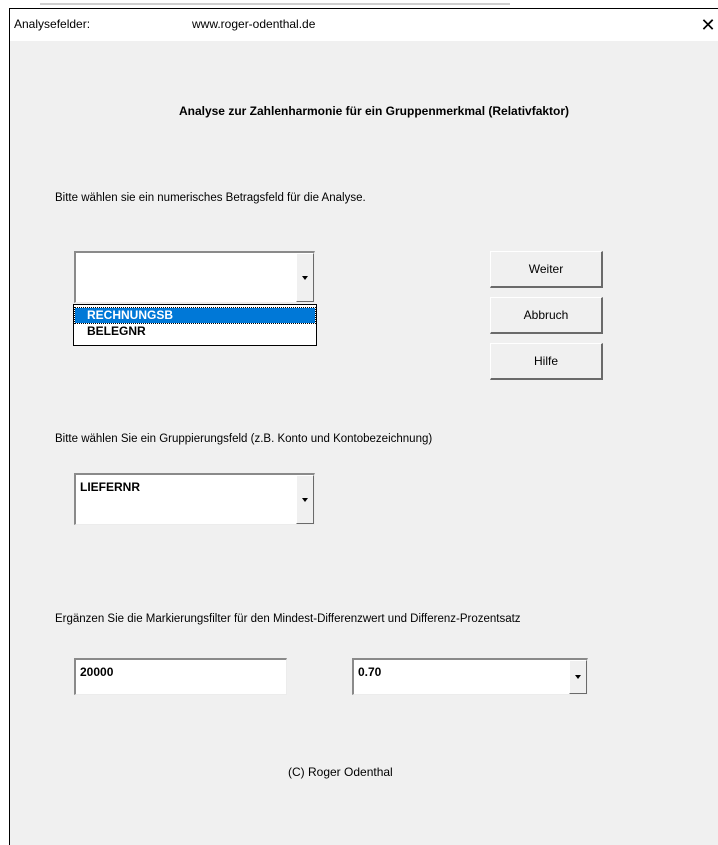  What do you see at coordinates (546, 361) in the screenshot?
I see `help-button: Hilfe` at bounding box center [546, 361].